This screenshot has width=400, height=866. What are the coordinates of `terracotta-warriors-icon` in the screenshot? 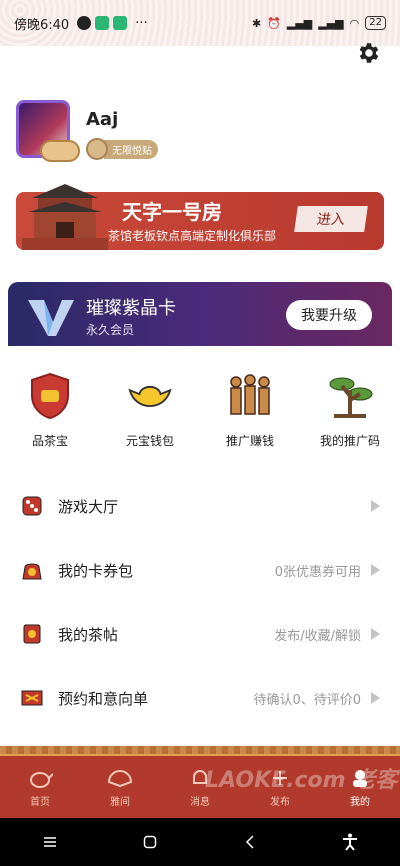 It's located at (250, 396).